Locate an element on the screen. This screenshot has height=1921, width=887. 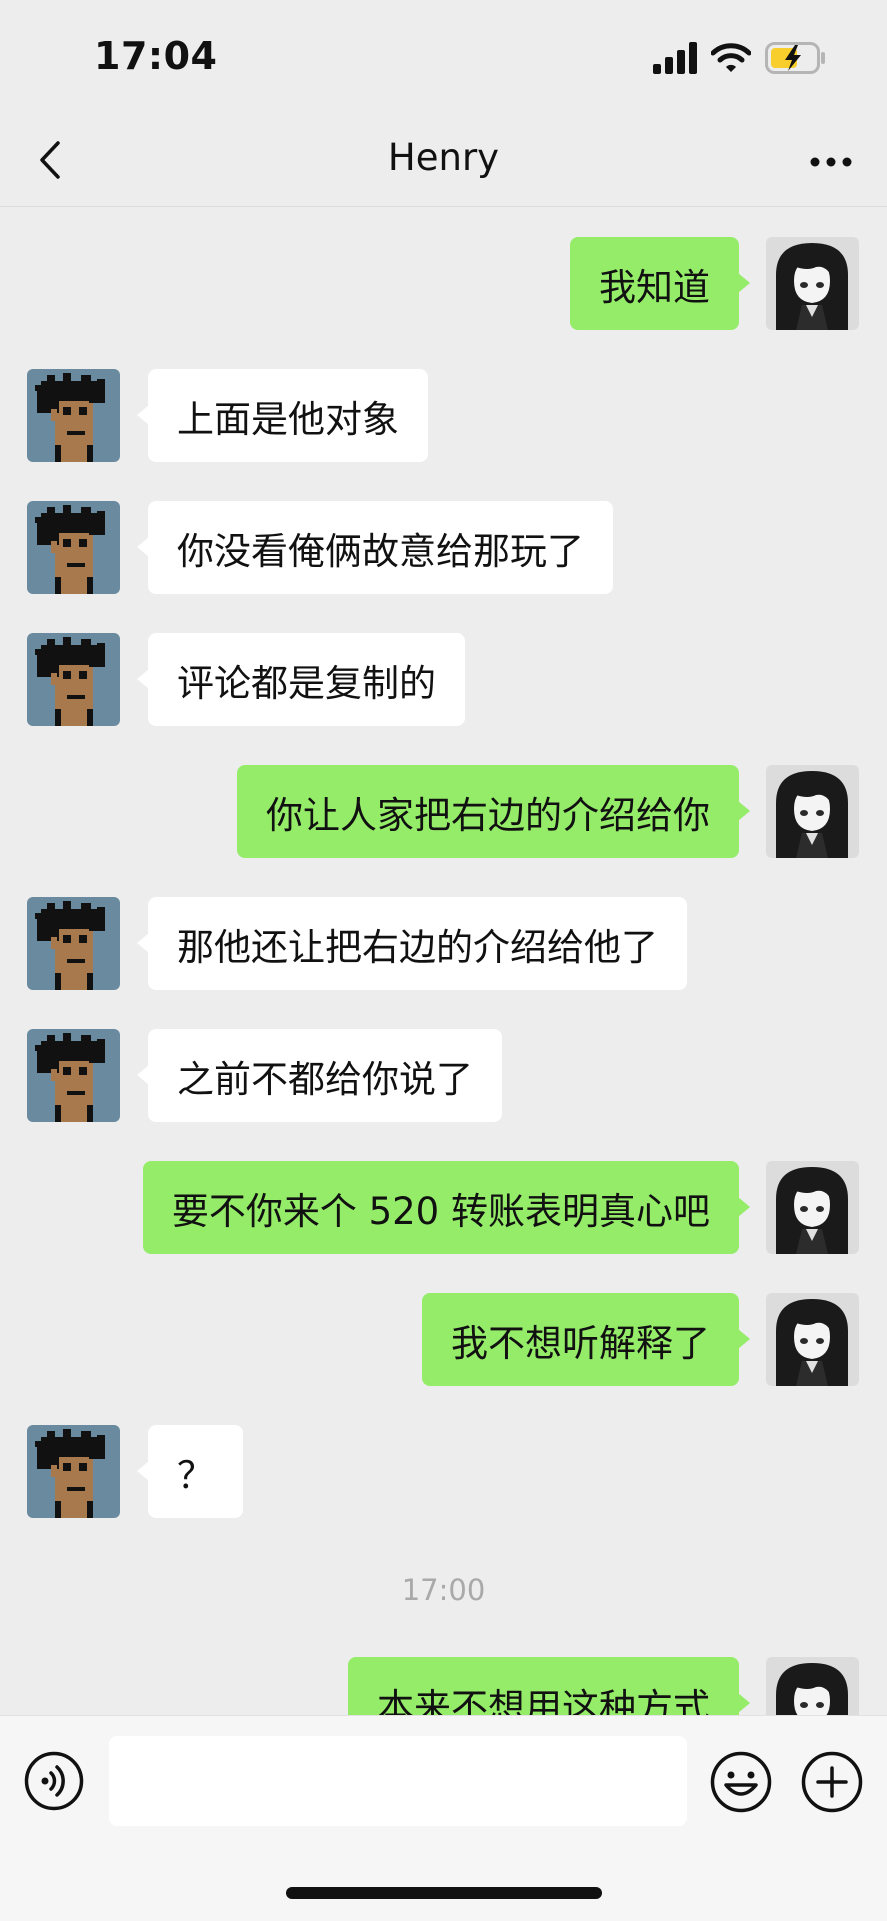
home-indicator is located at coordinates (444, 1893).